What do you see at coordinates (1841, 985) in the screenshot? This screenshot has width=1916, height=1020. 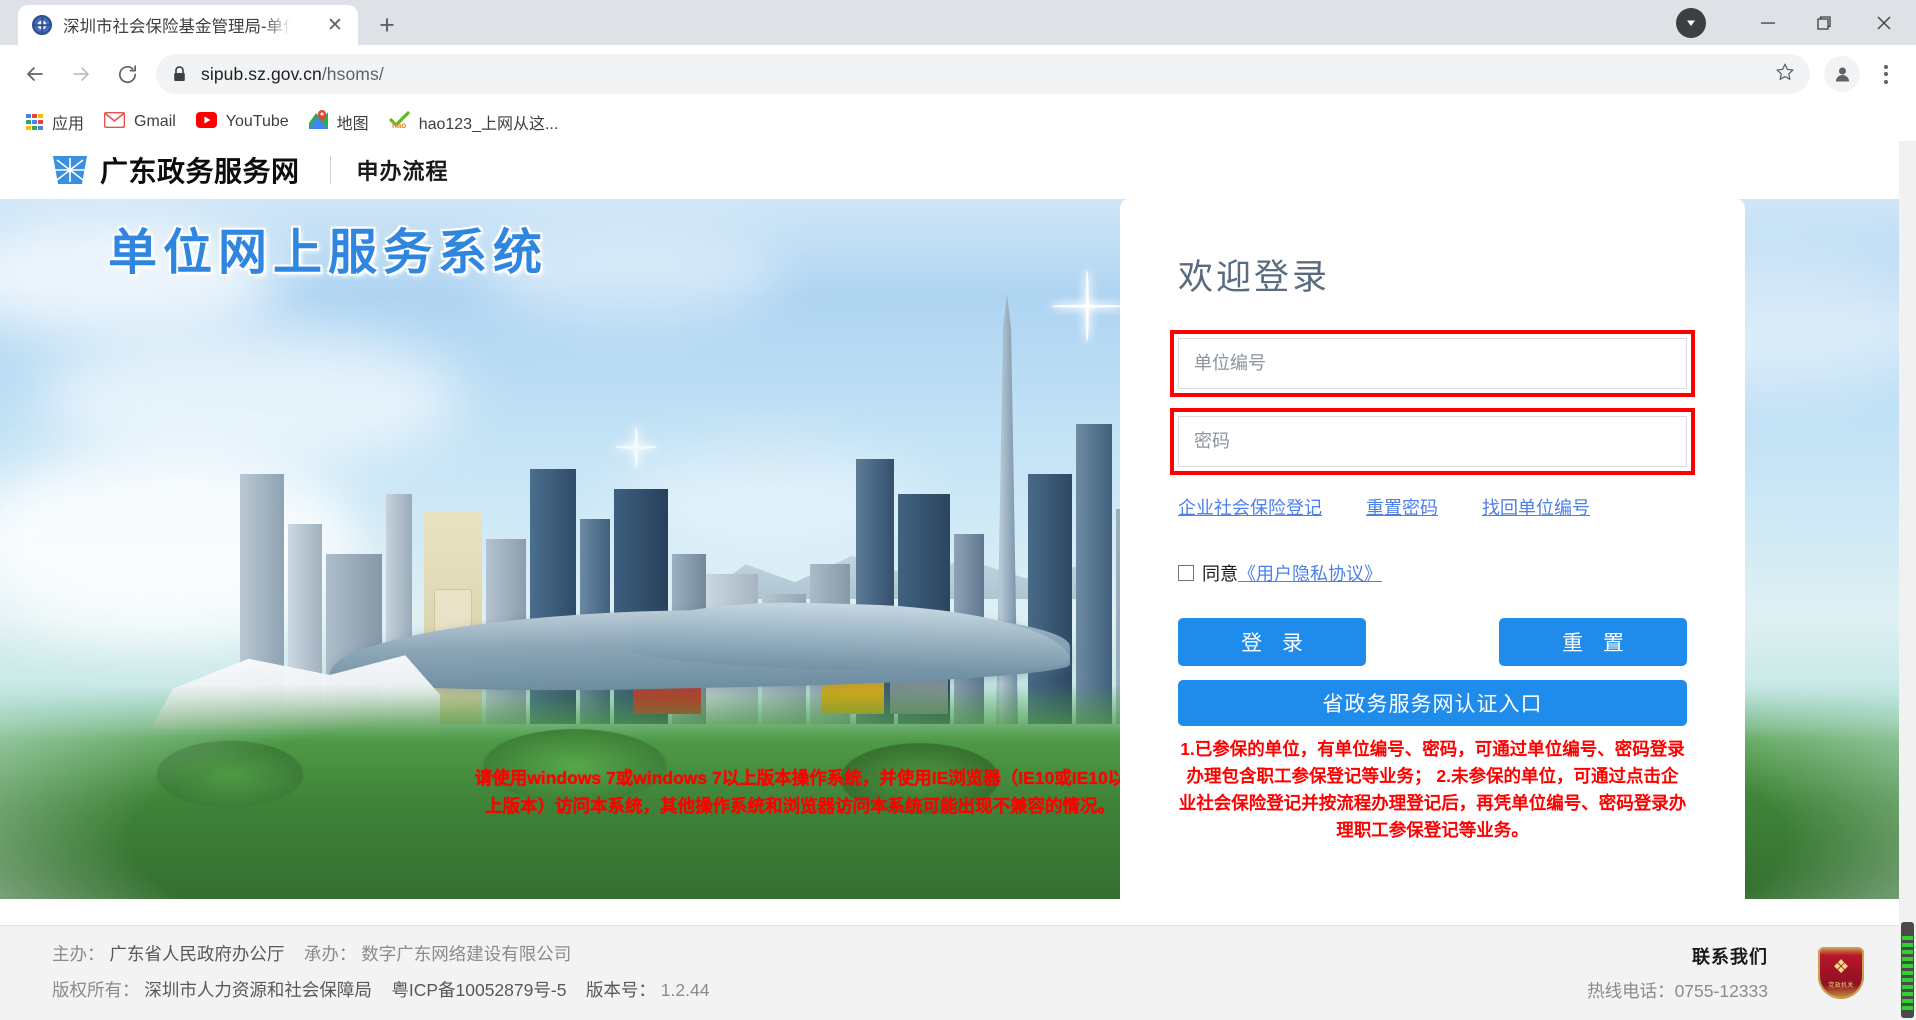 I see `shield-badge-text: 党政机关` at bounding box center [1841, 985].